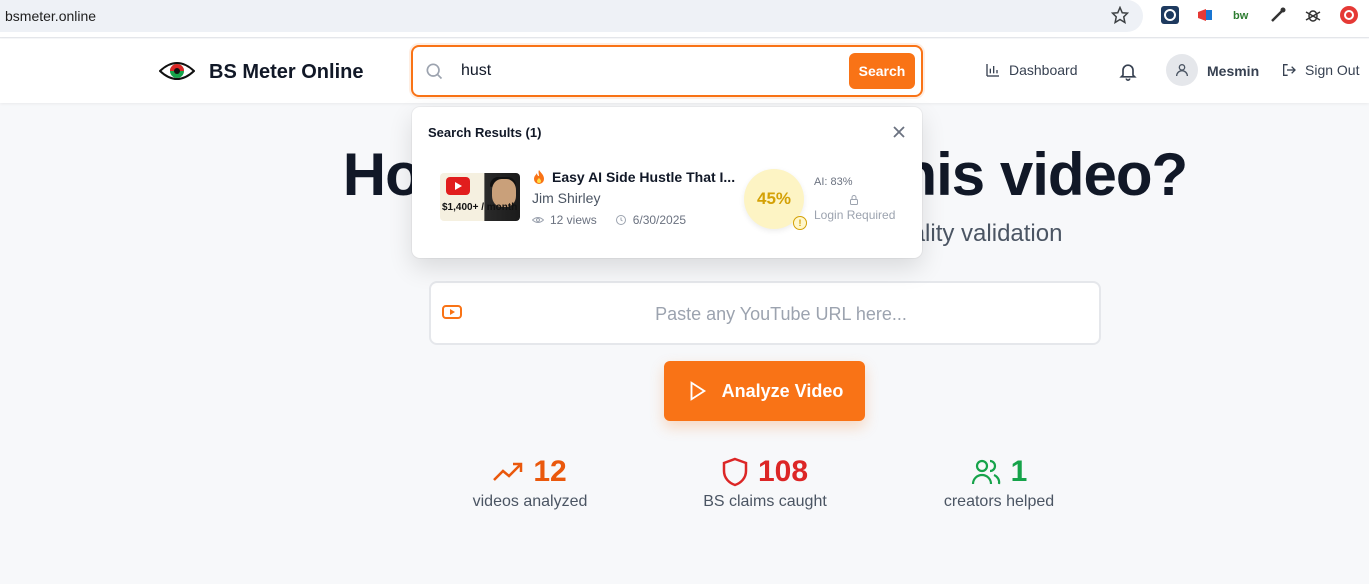 The image size is (1369, 584). I want to click on youtube-play-icon, so click(458, 186).